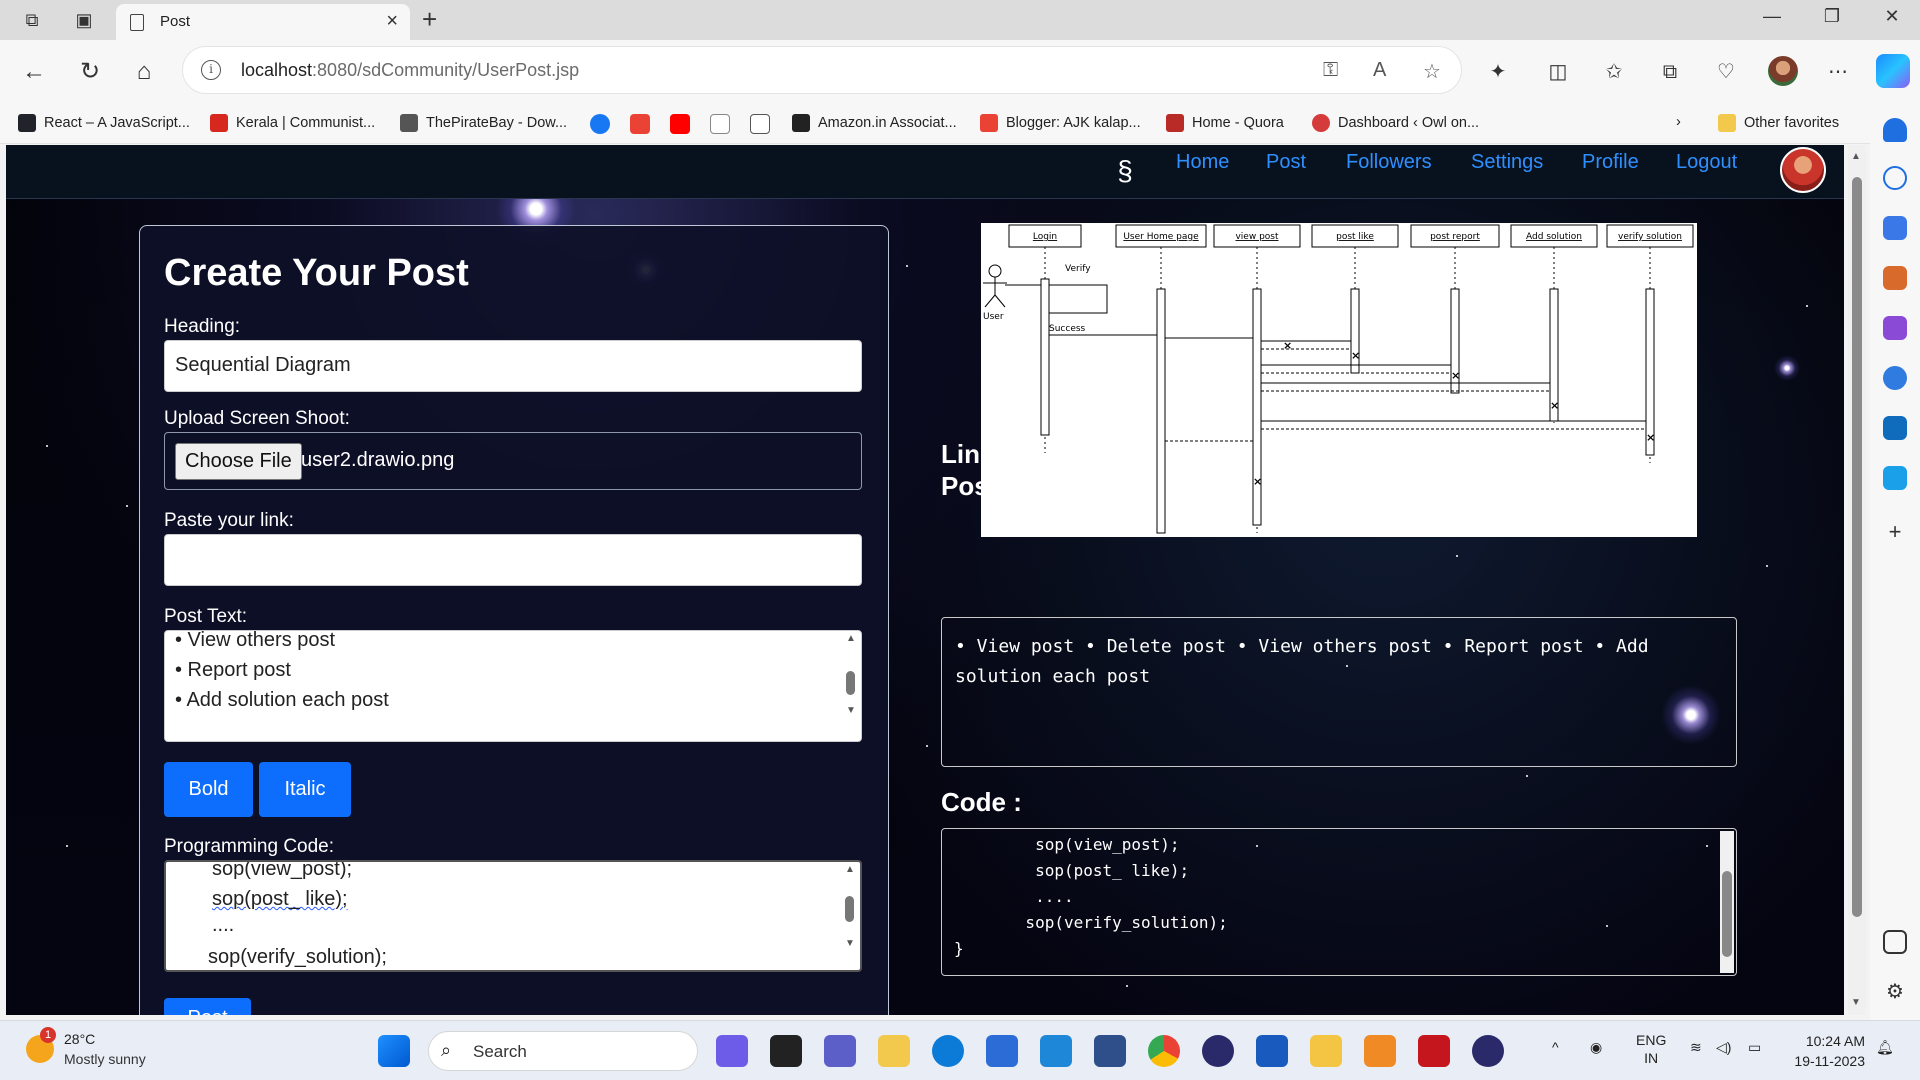 Image resolution: width=1920 pixels, height=1080 pixels. I want to click on sidebar-toggle-icon, so click(1895, 942).